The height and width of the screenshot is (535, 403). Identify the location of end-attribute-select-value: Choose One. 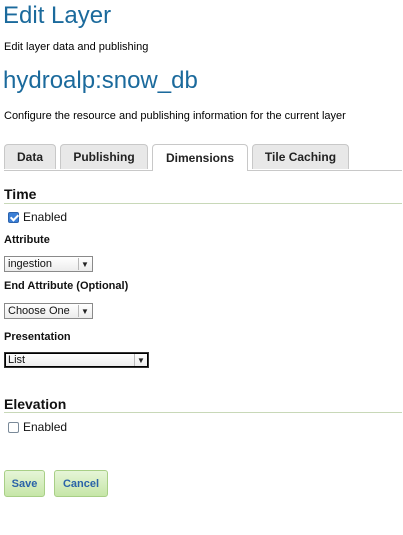
(39, 311).